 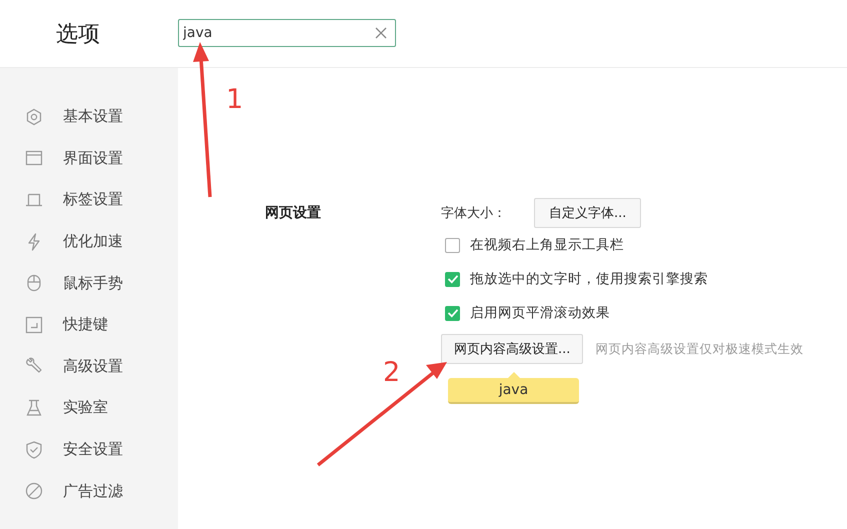 What do you see at coordinates (89, 367) in the screenshot?
I see `sidebar-item: 高级设置` at bounding box center [89, 367].